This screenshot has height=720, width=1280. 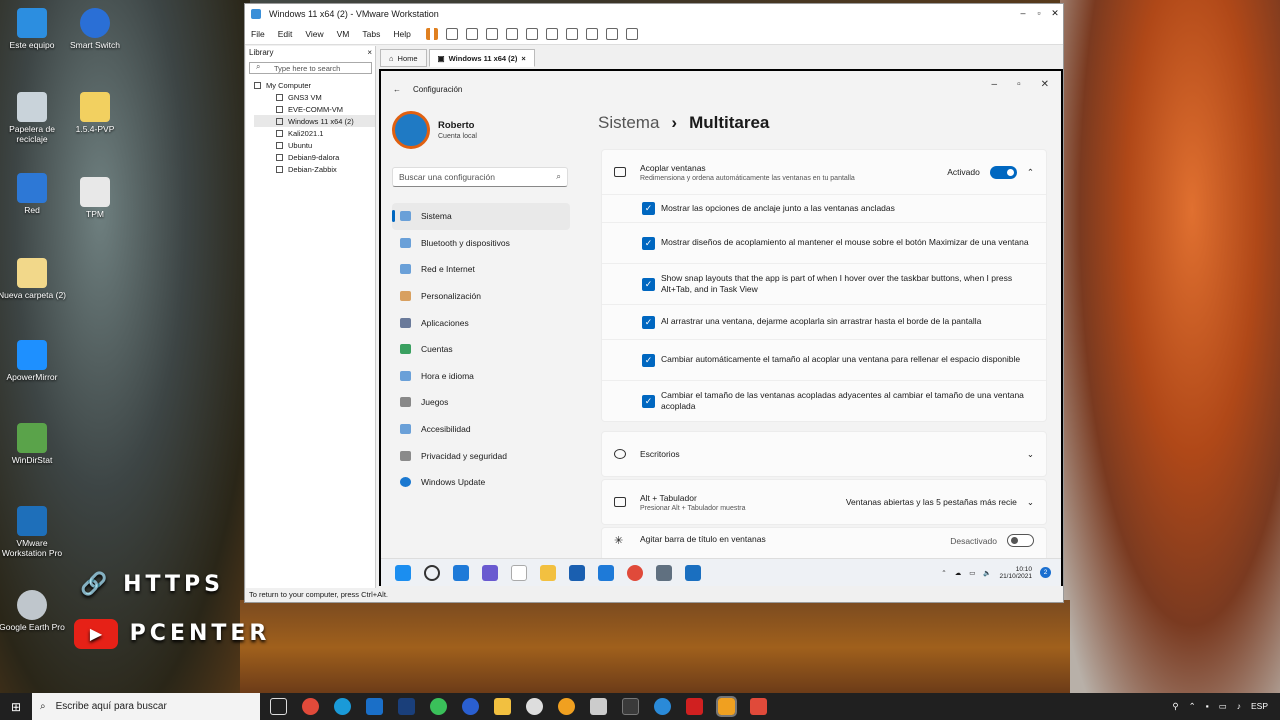 What do you see at coordinates (33, 361) in the screenshot?
I see `desktop-icon-apowermirror: ApowerMirror` at bounding box center [33, 361].